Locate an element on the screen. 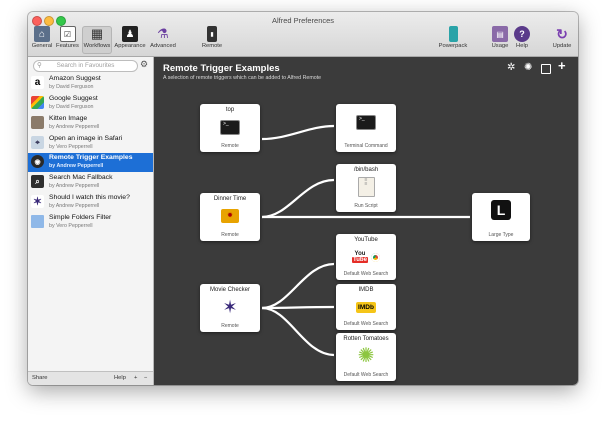 This screenshot has height=424, width=606. toolbar-advanced-label: Advanced is located at coordinates (163, 46).